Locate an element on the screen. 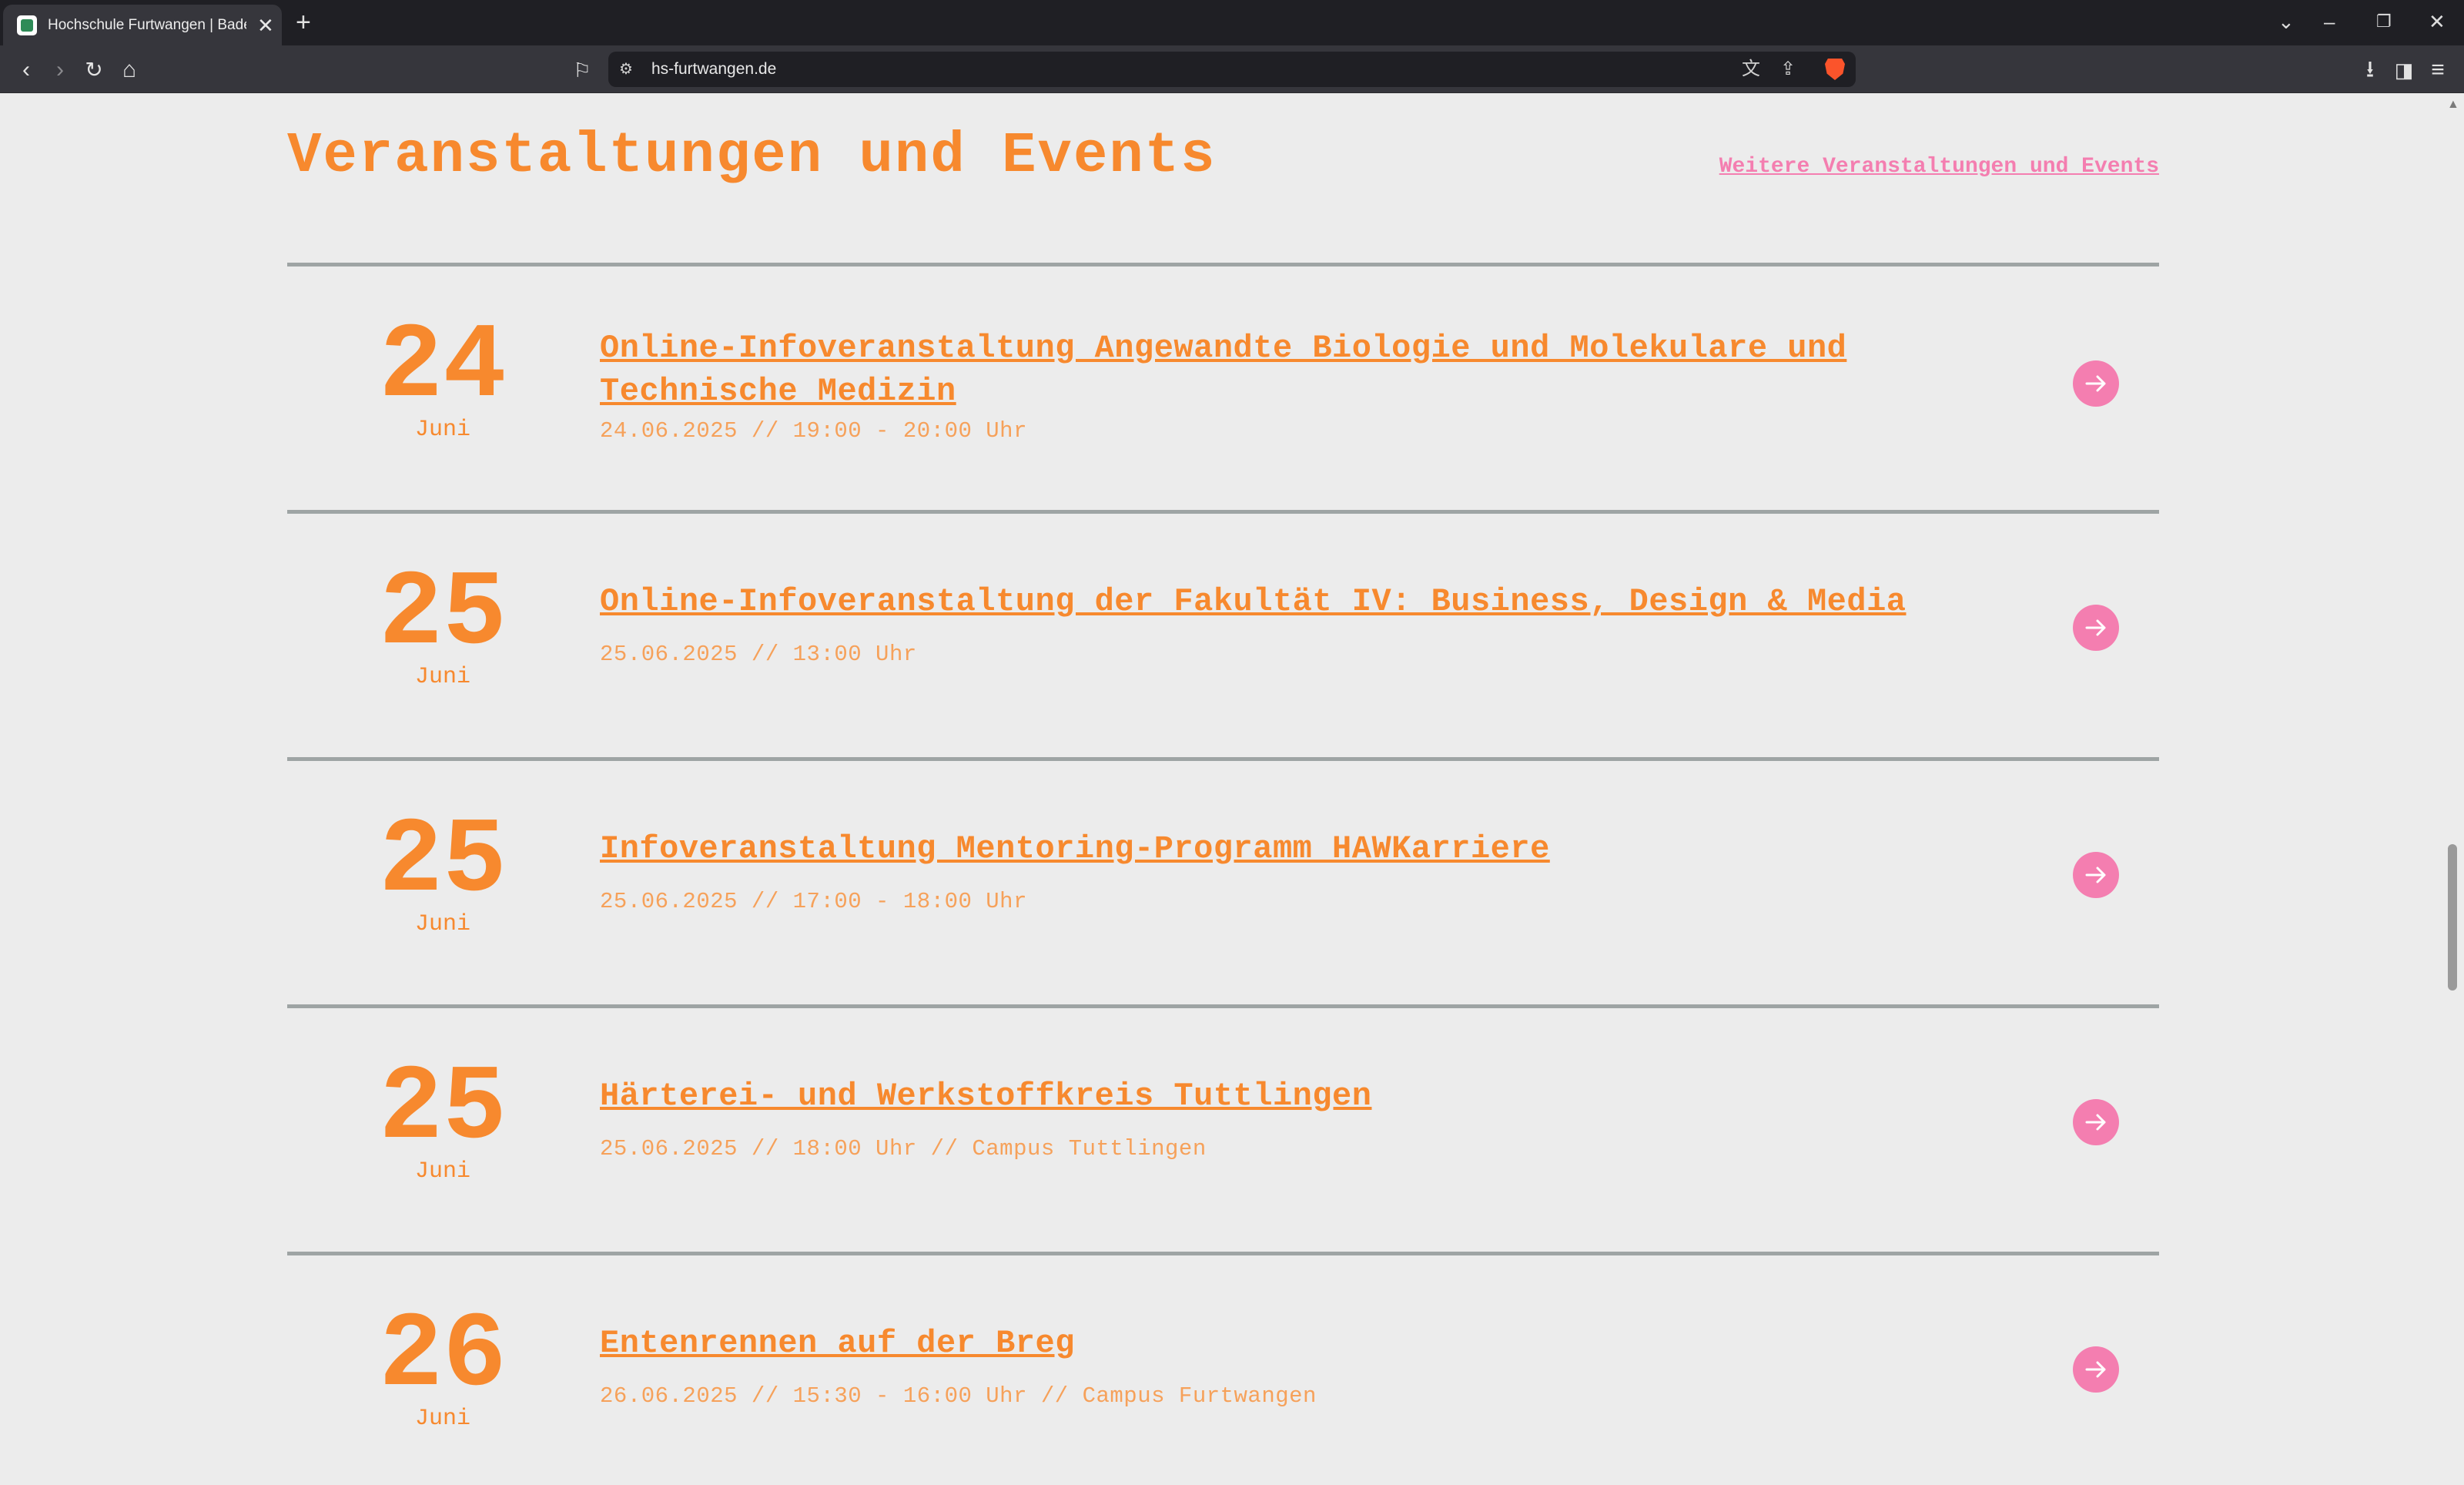  browser-toolbar: ‹ › ↻ ⌂ ⚐ ⚙ hs-furtwangen.de 文 ⇪ ⭳ ◨ ≡ is located at coordinates (1232, 69).